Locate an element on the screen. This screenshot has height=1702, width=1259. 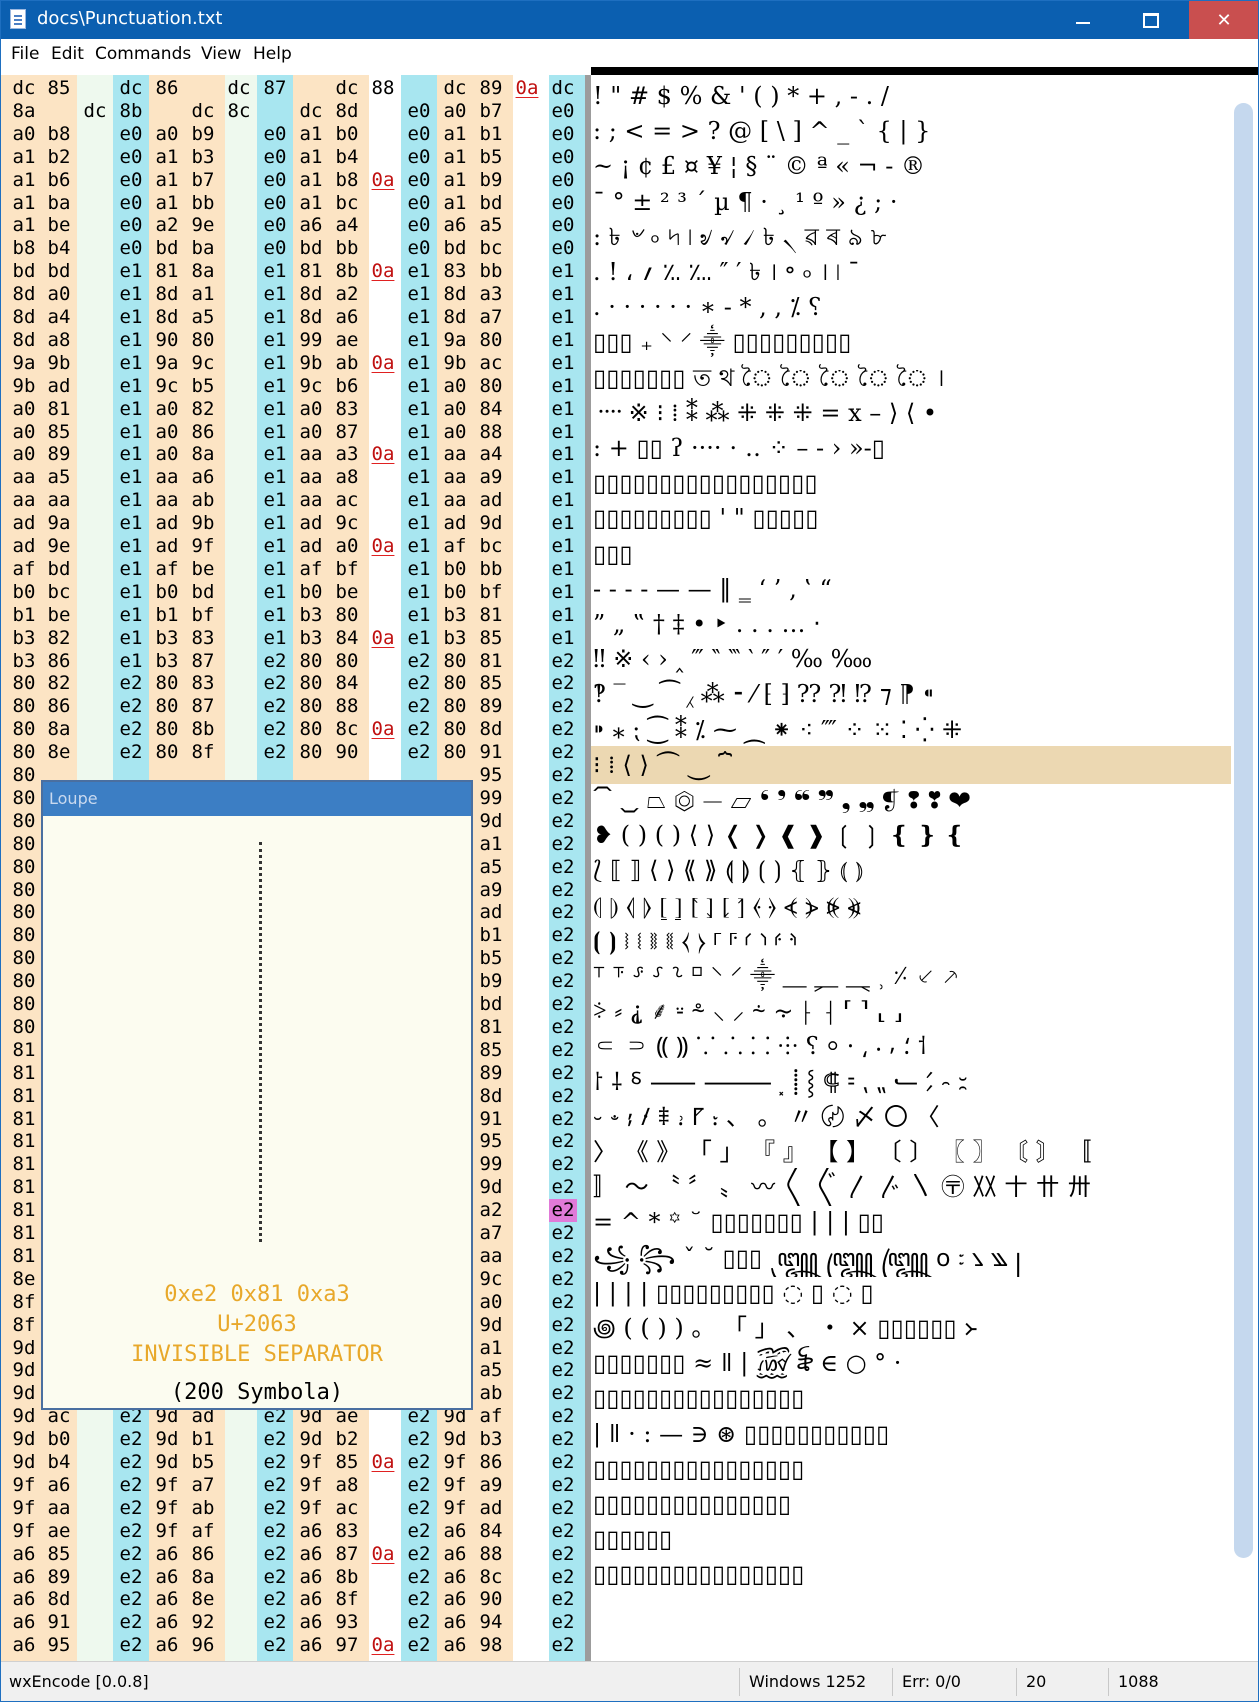
hex-byte: b1 is located at coordinates (24, 615).